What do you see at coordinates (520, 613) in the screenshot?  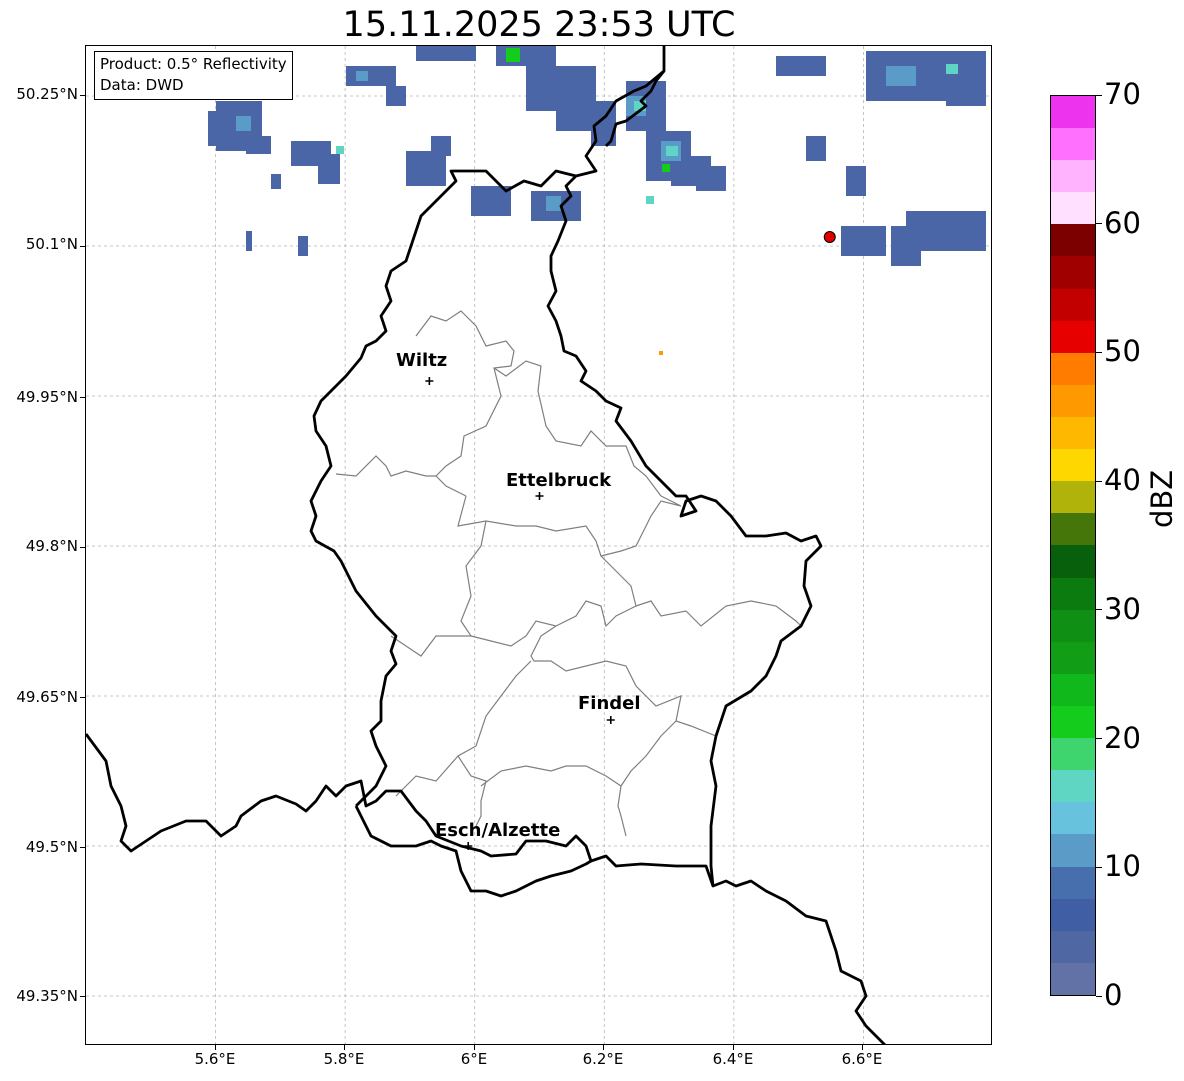 I see `city-markers` at bounding box center [520, 613].